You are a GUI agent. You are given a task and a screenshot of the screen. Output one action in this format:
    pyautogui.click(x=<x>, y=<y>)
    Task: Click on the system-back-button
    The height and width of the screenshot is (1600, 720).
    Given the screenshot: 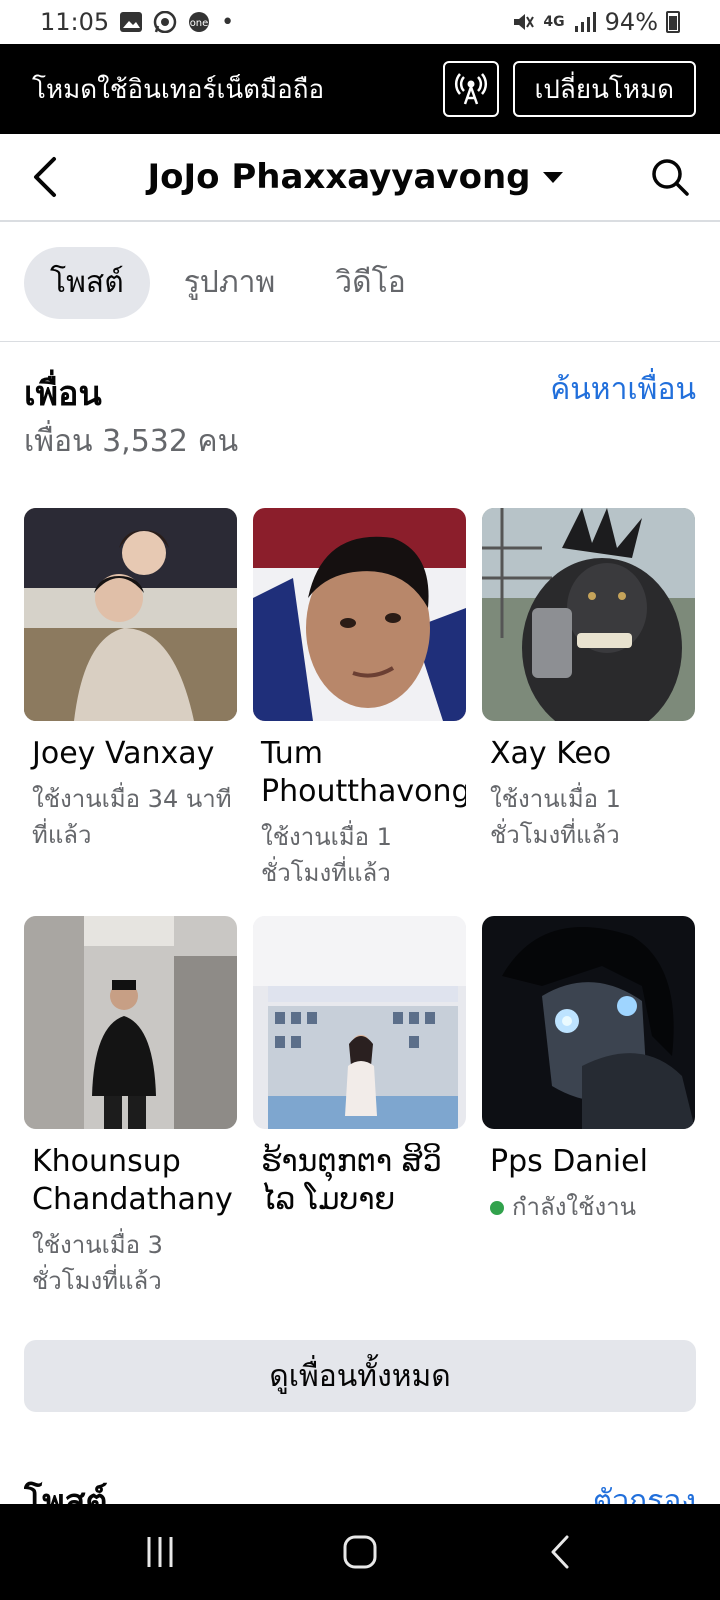 What is the action you would take?
    pyautogui.click(x=560, y=1552)
    